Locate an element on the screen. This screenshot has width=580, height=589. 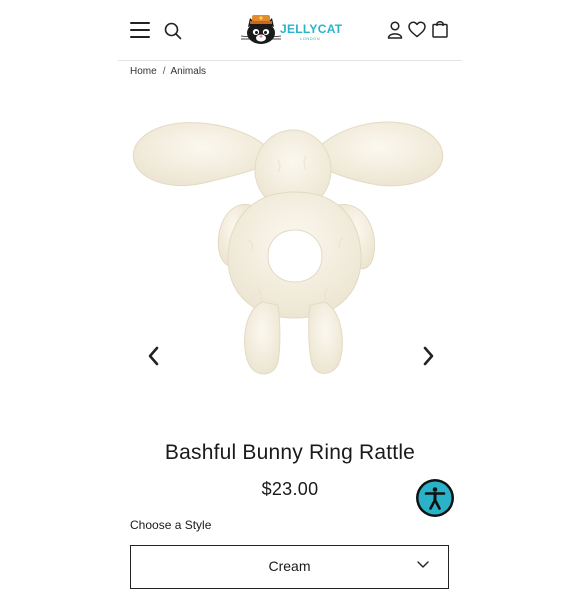
breadcrumb-animals: Animals is located at coordinates (188, 71).